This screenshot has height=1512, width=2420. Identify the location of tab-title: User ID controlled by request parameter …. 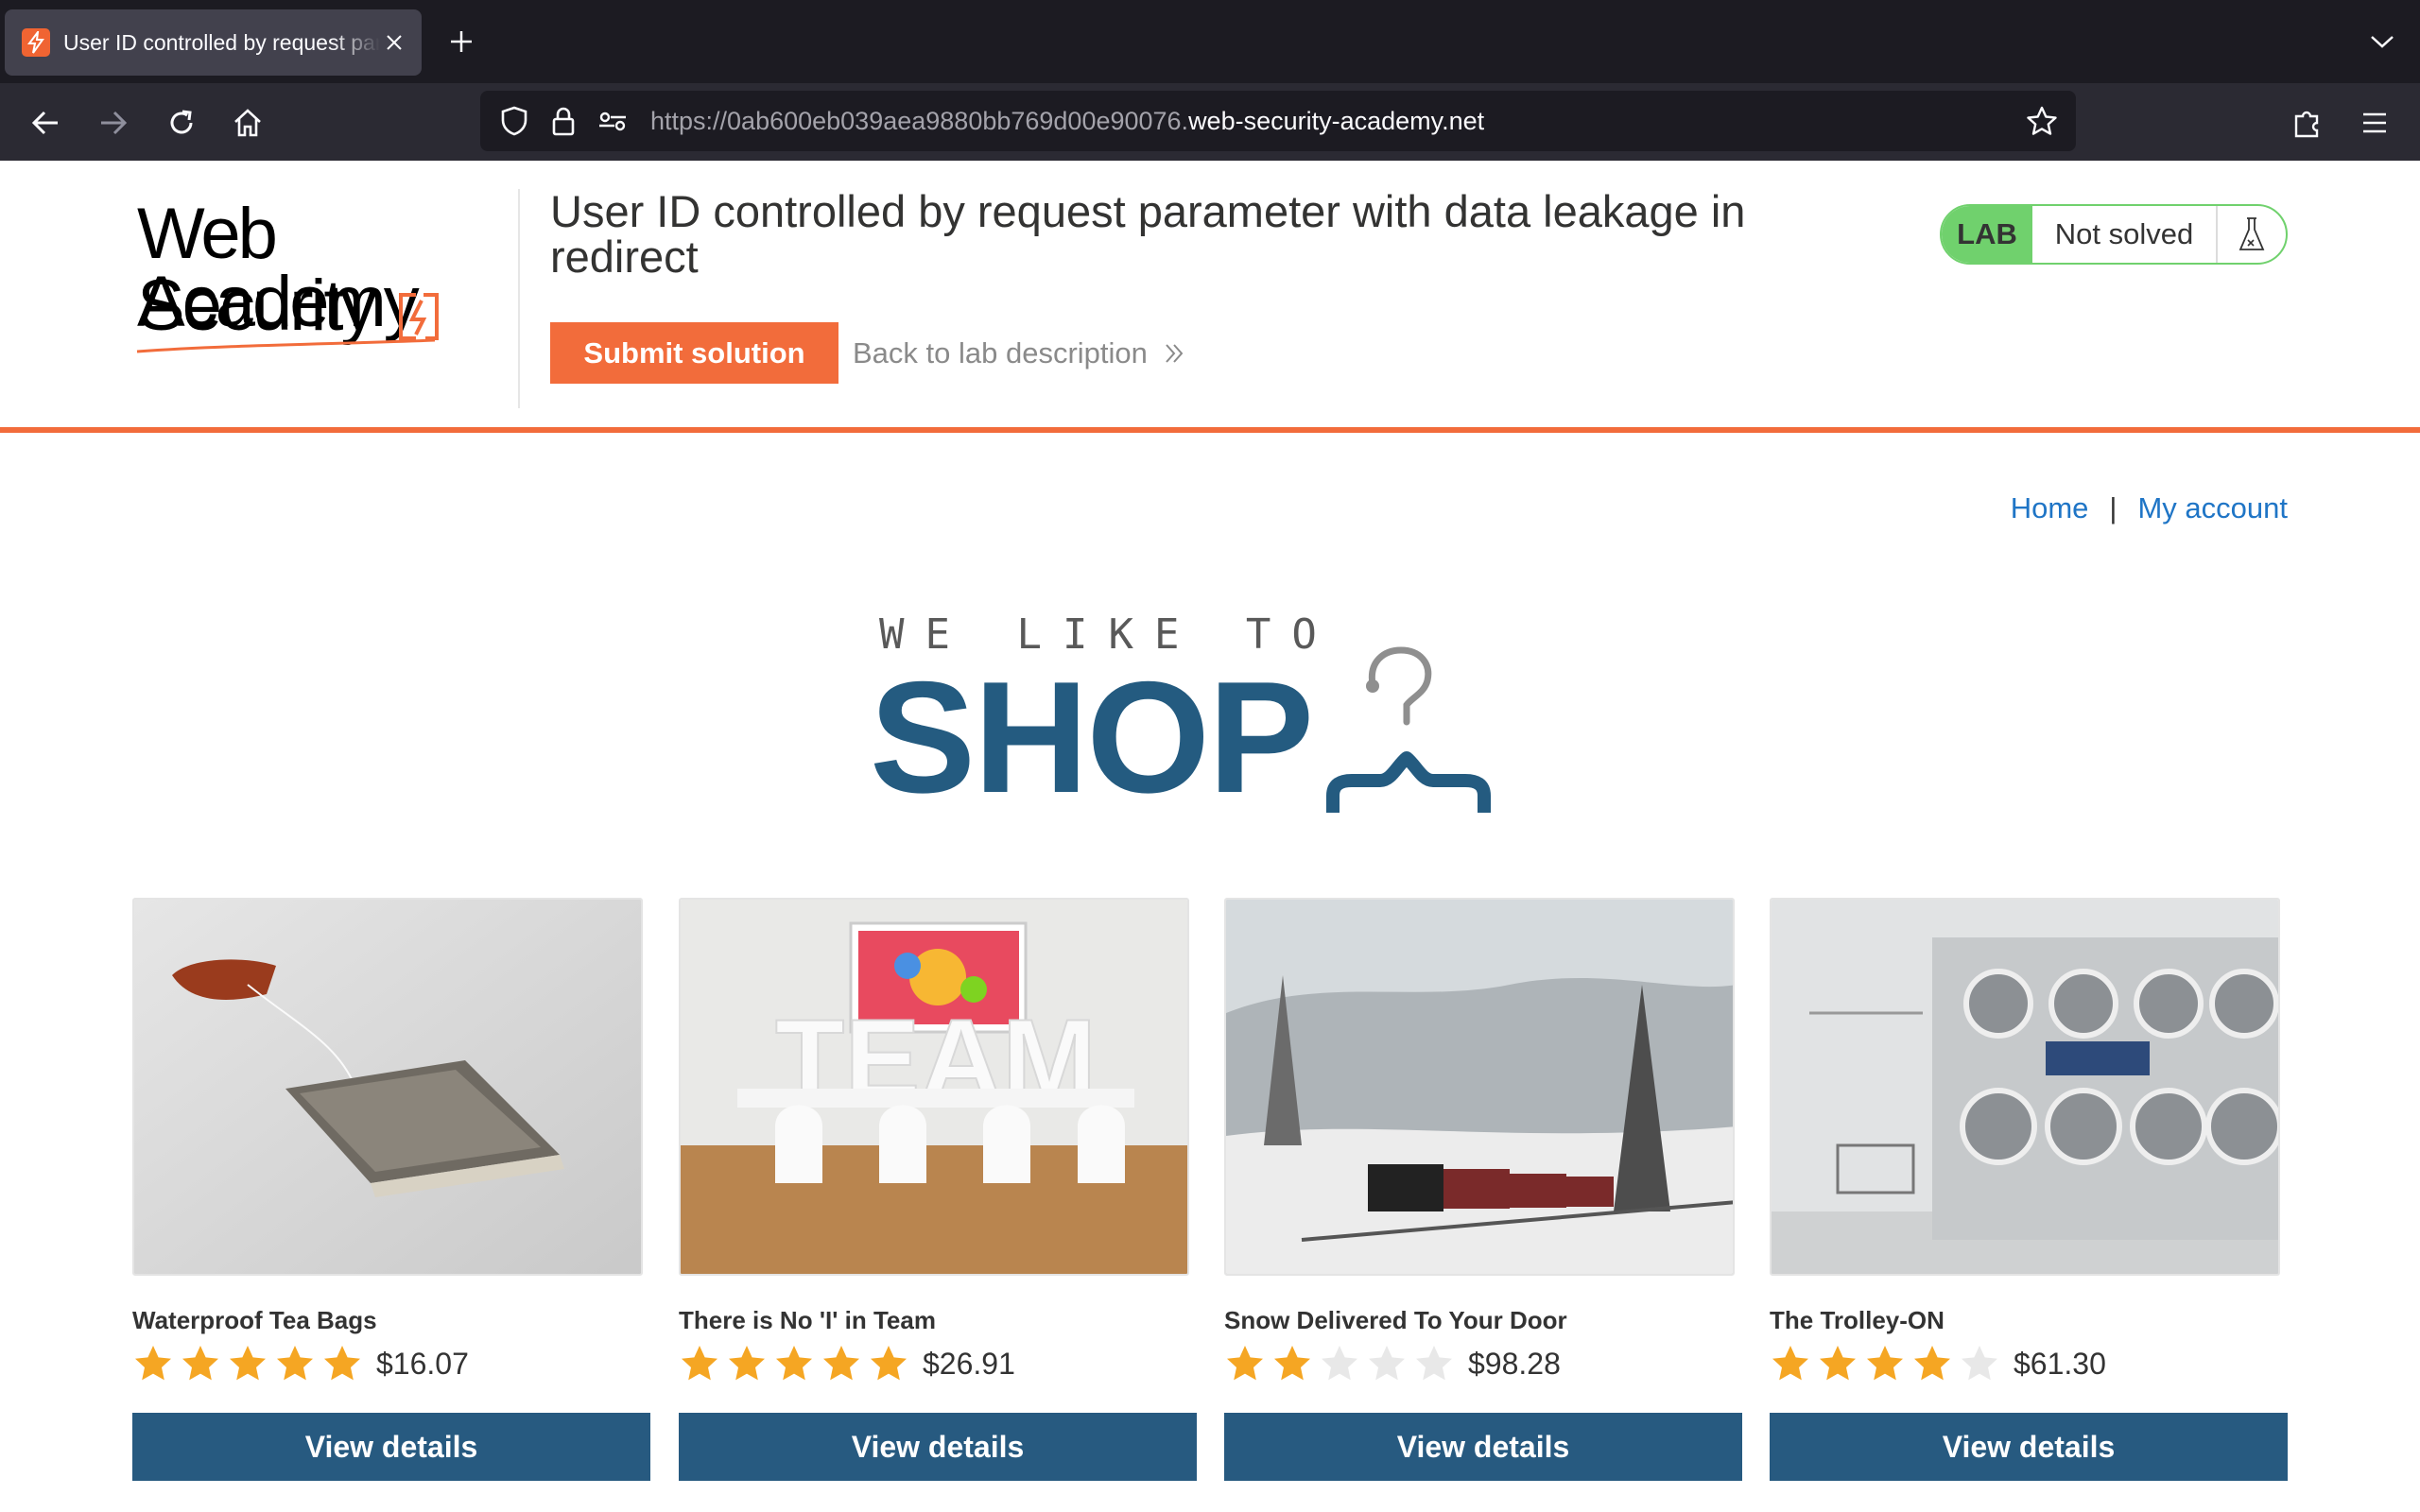
(221, 42).